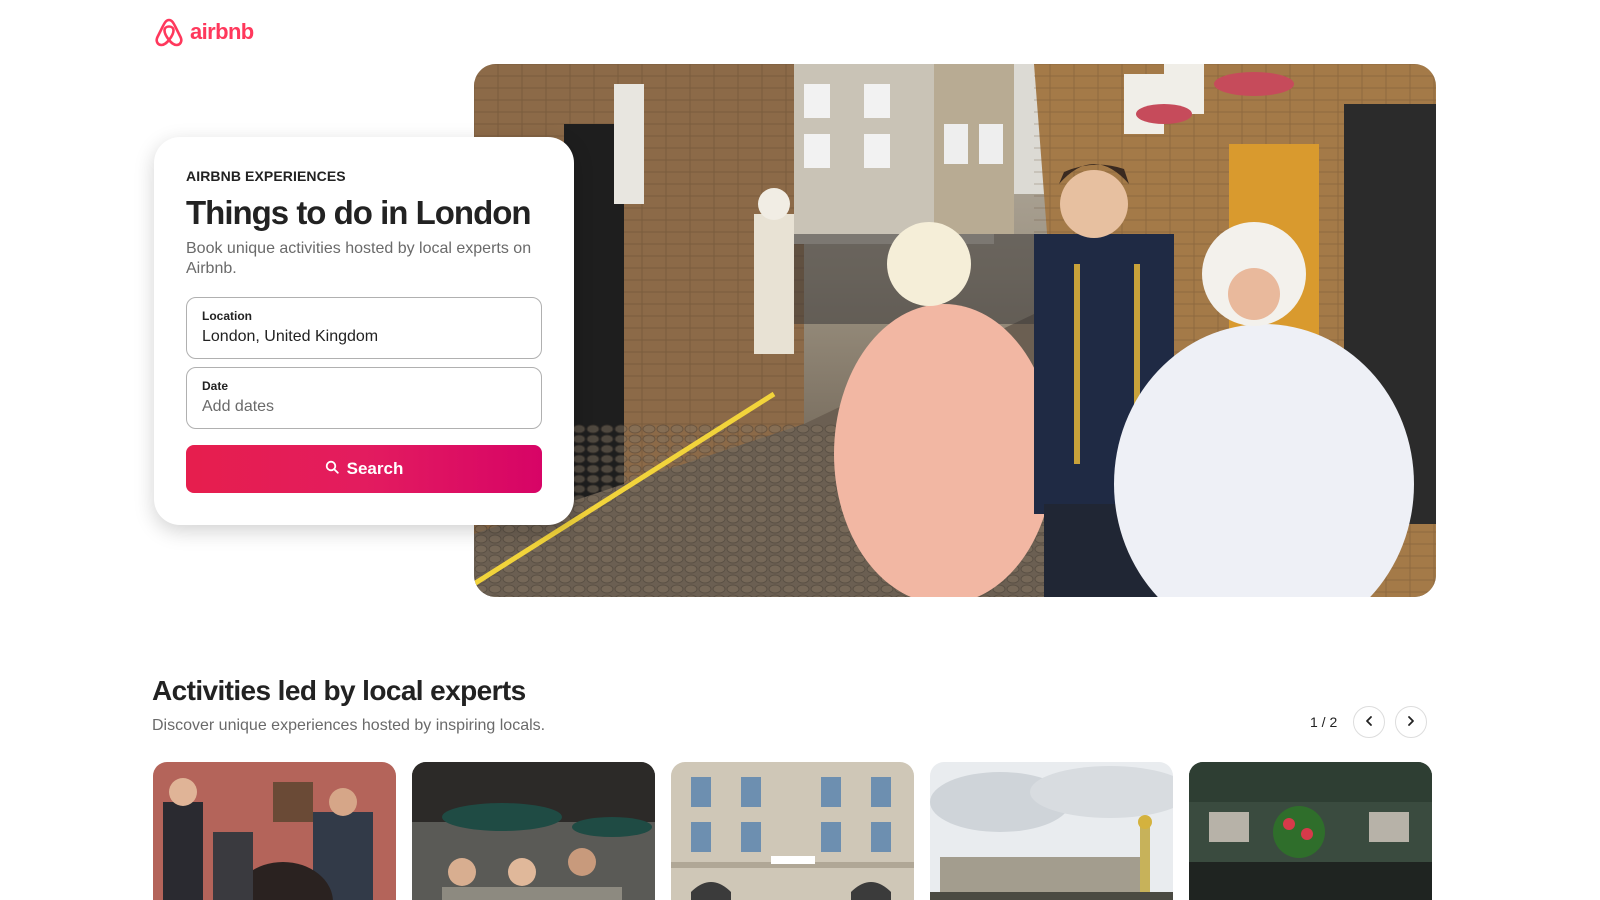 The height and width of the screenshot is (900, 1600). What do you see at coordinates (222, 31) in the screenshot?
I see `airbnb-wordmark: airbnb` at bounding box center [222, 31].